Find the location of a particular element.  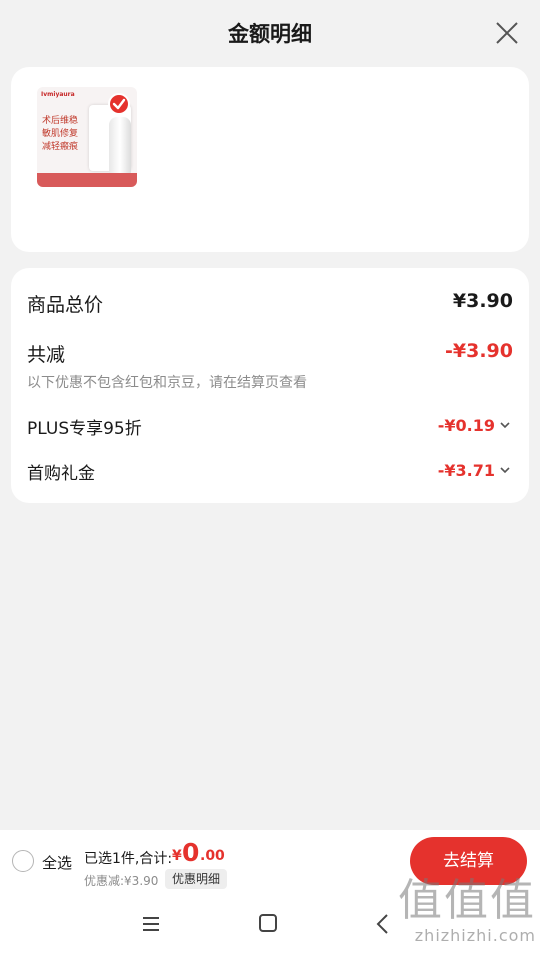

total-label: 商品总价 is located at coordinates (65, 305).